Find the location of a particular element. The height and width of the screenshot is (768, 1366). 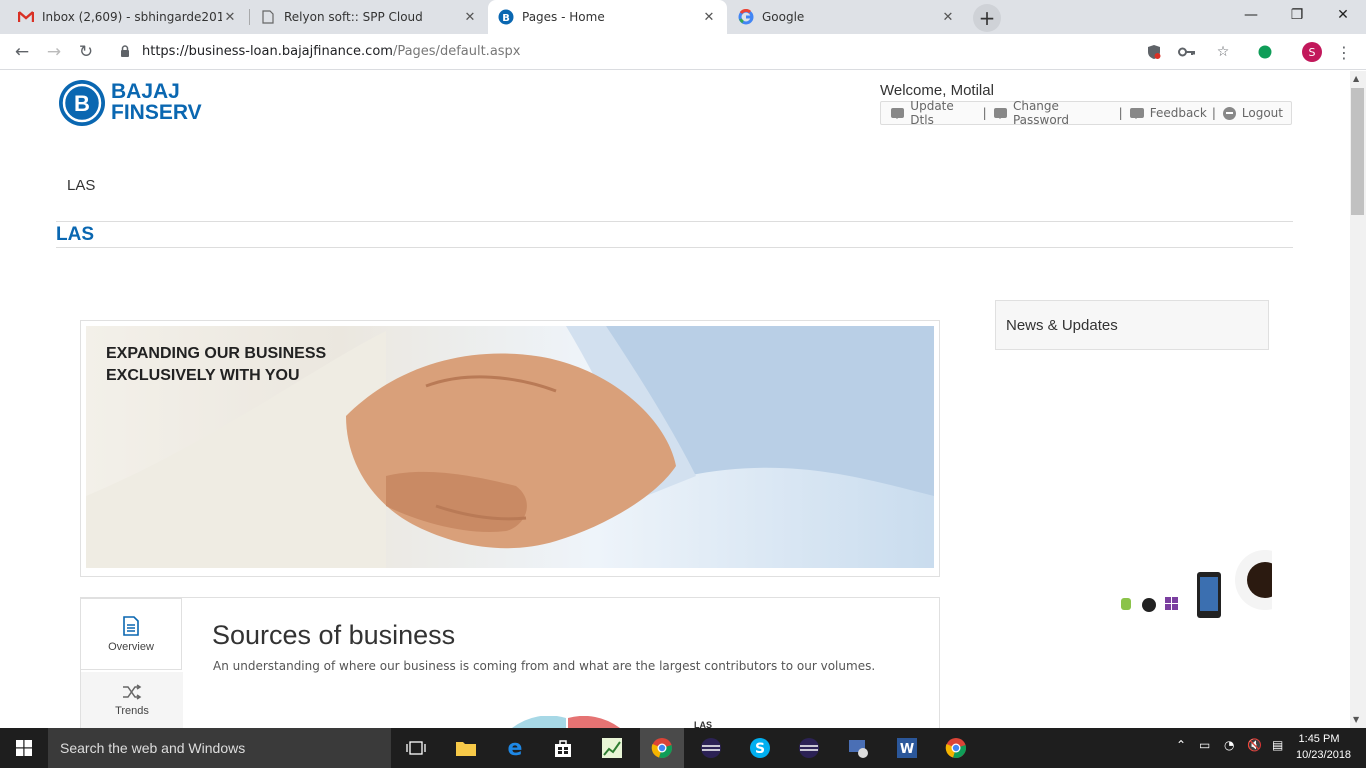

headline-line1: EXPANDING OUR BUSINESS is located at coordinates (216, 353).